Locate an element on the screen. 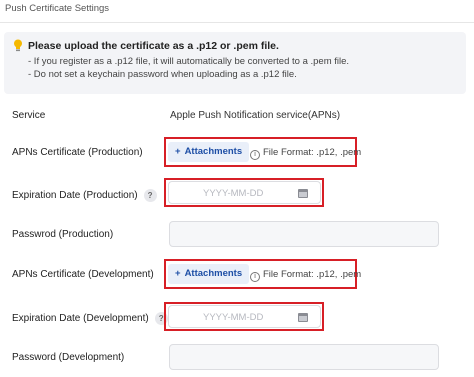  expiration-production-date-input: YYYY-MM-DD is located at coordinates (244, 192).